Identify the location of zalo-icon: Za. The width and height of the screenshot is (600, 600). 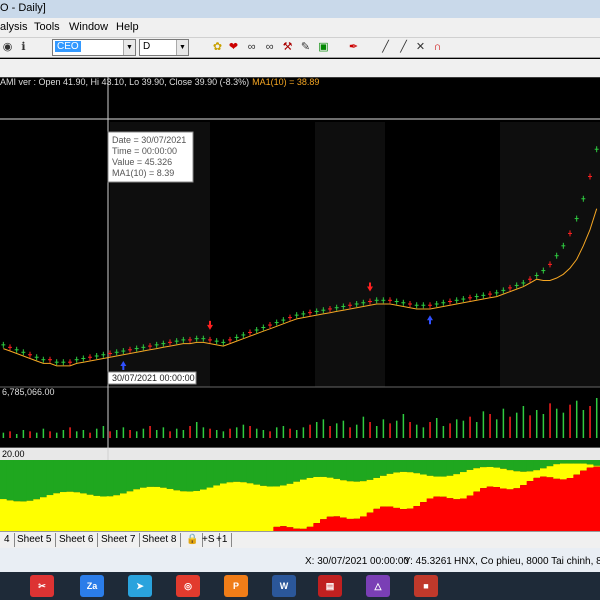
(92, 586).